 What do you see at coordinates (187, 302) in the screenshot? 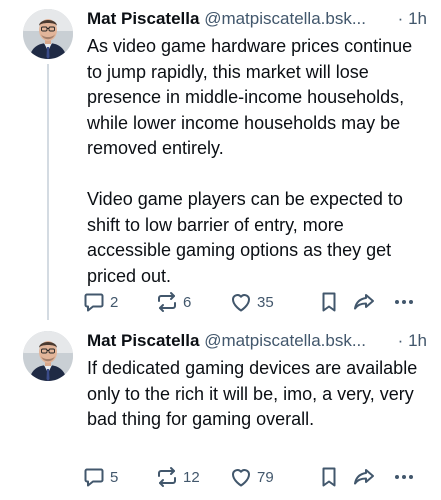
I see `repost-count: 6` at bounding box center [187, 302].